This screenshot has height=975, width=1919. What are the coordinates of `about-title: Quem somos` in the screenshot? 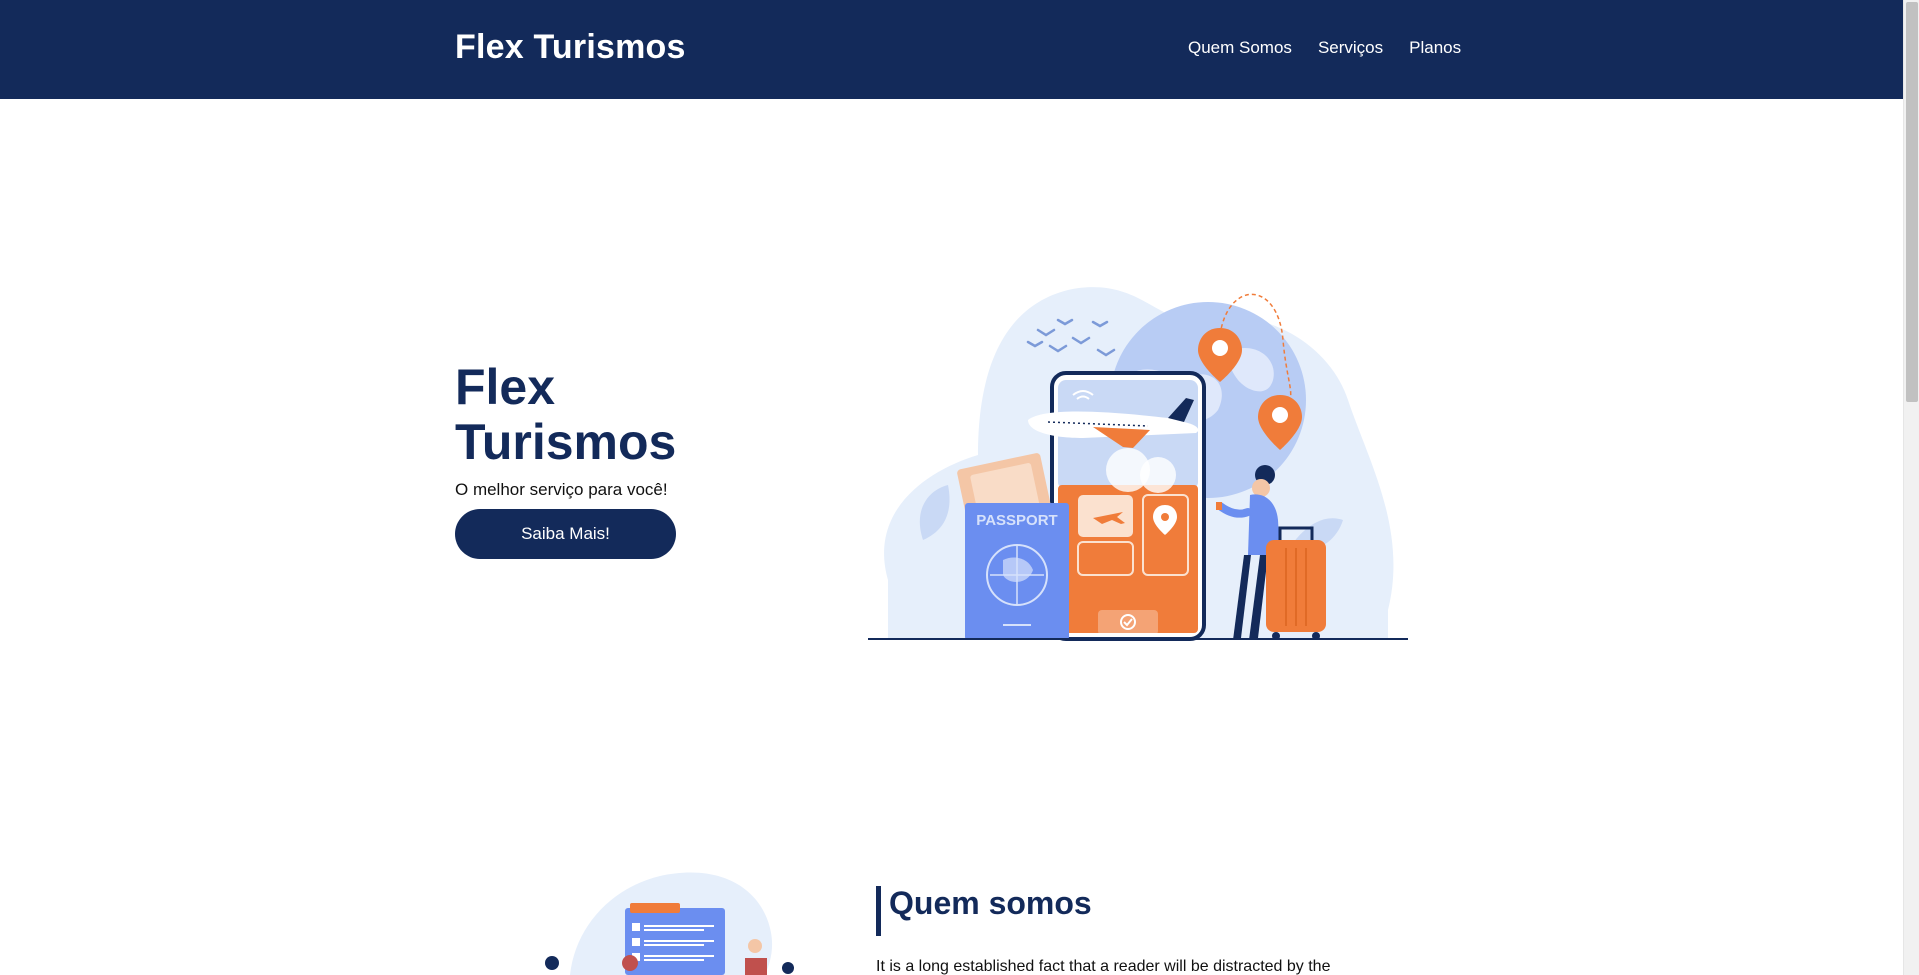 It's located at (990, 903).